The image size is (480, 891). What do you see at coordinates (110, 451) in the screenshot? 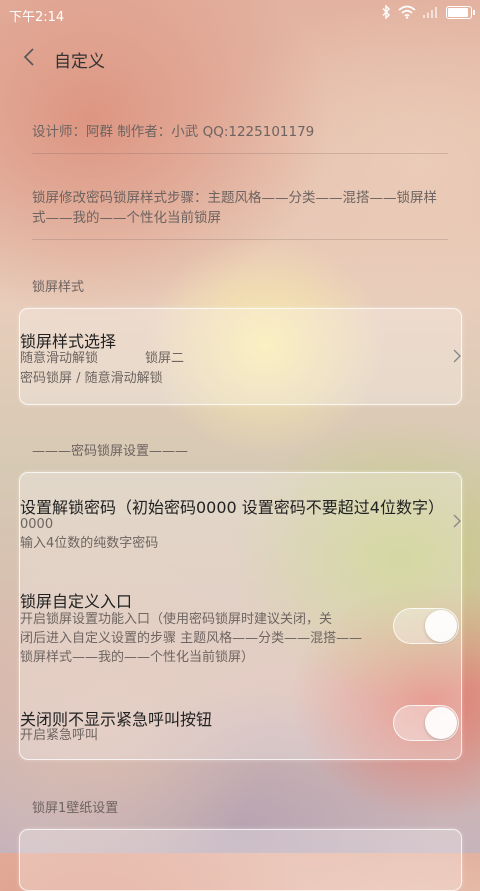
I see `section-title-password: ———密码锁屏设置———` at bounding box center [110, 451].